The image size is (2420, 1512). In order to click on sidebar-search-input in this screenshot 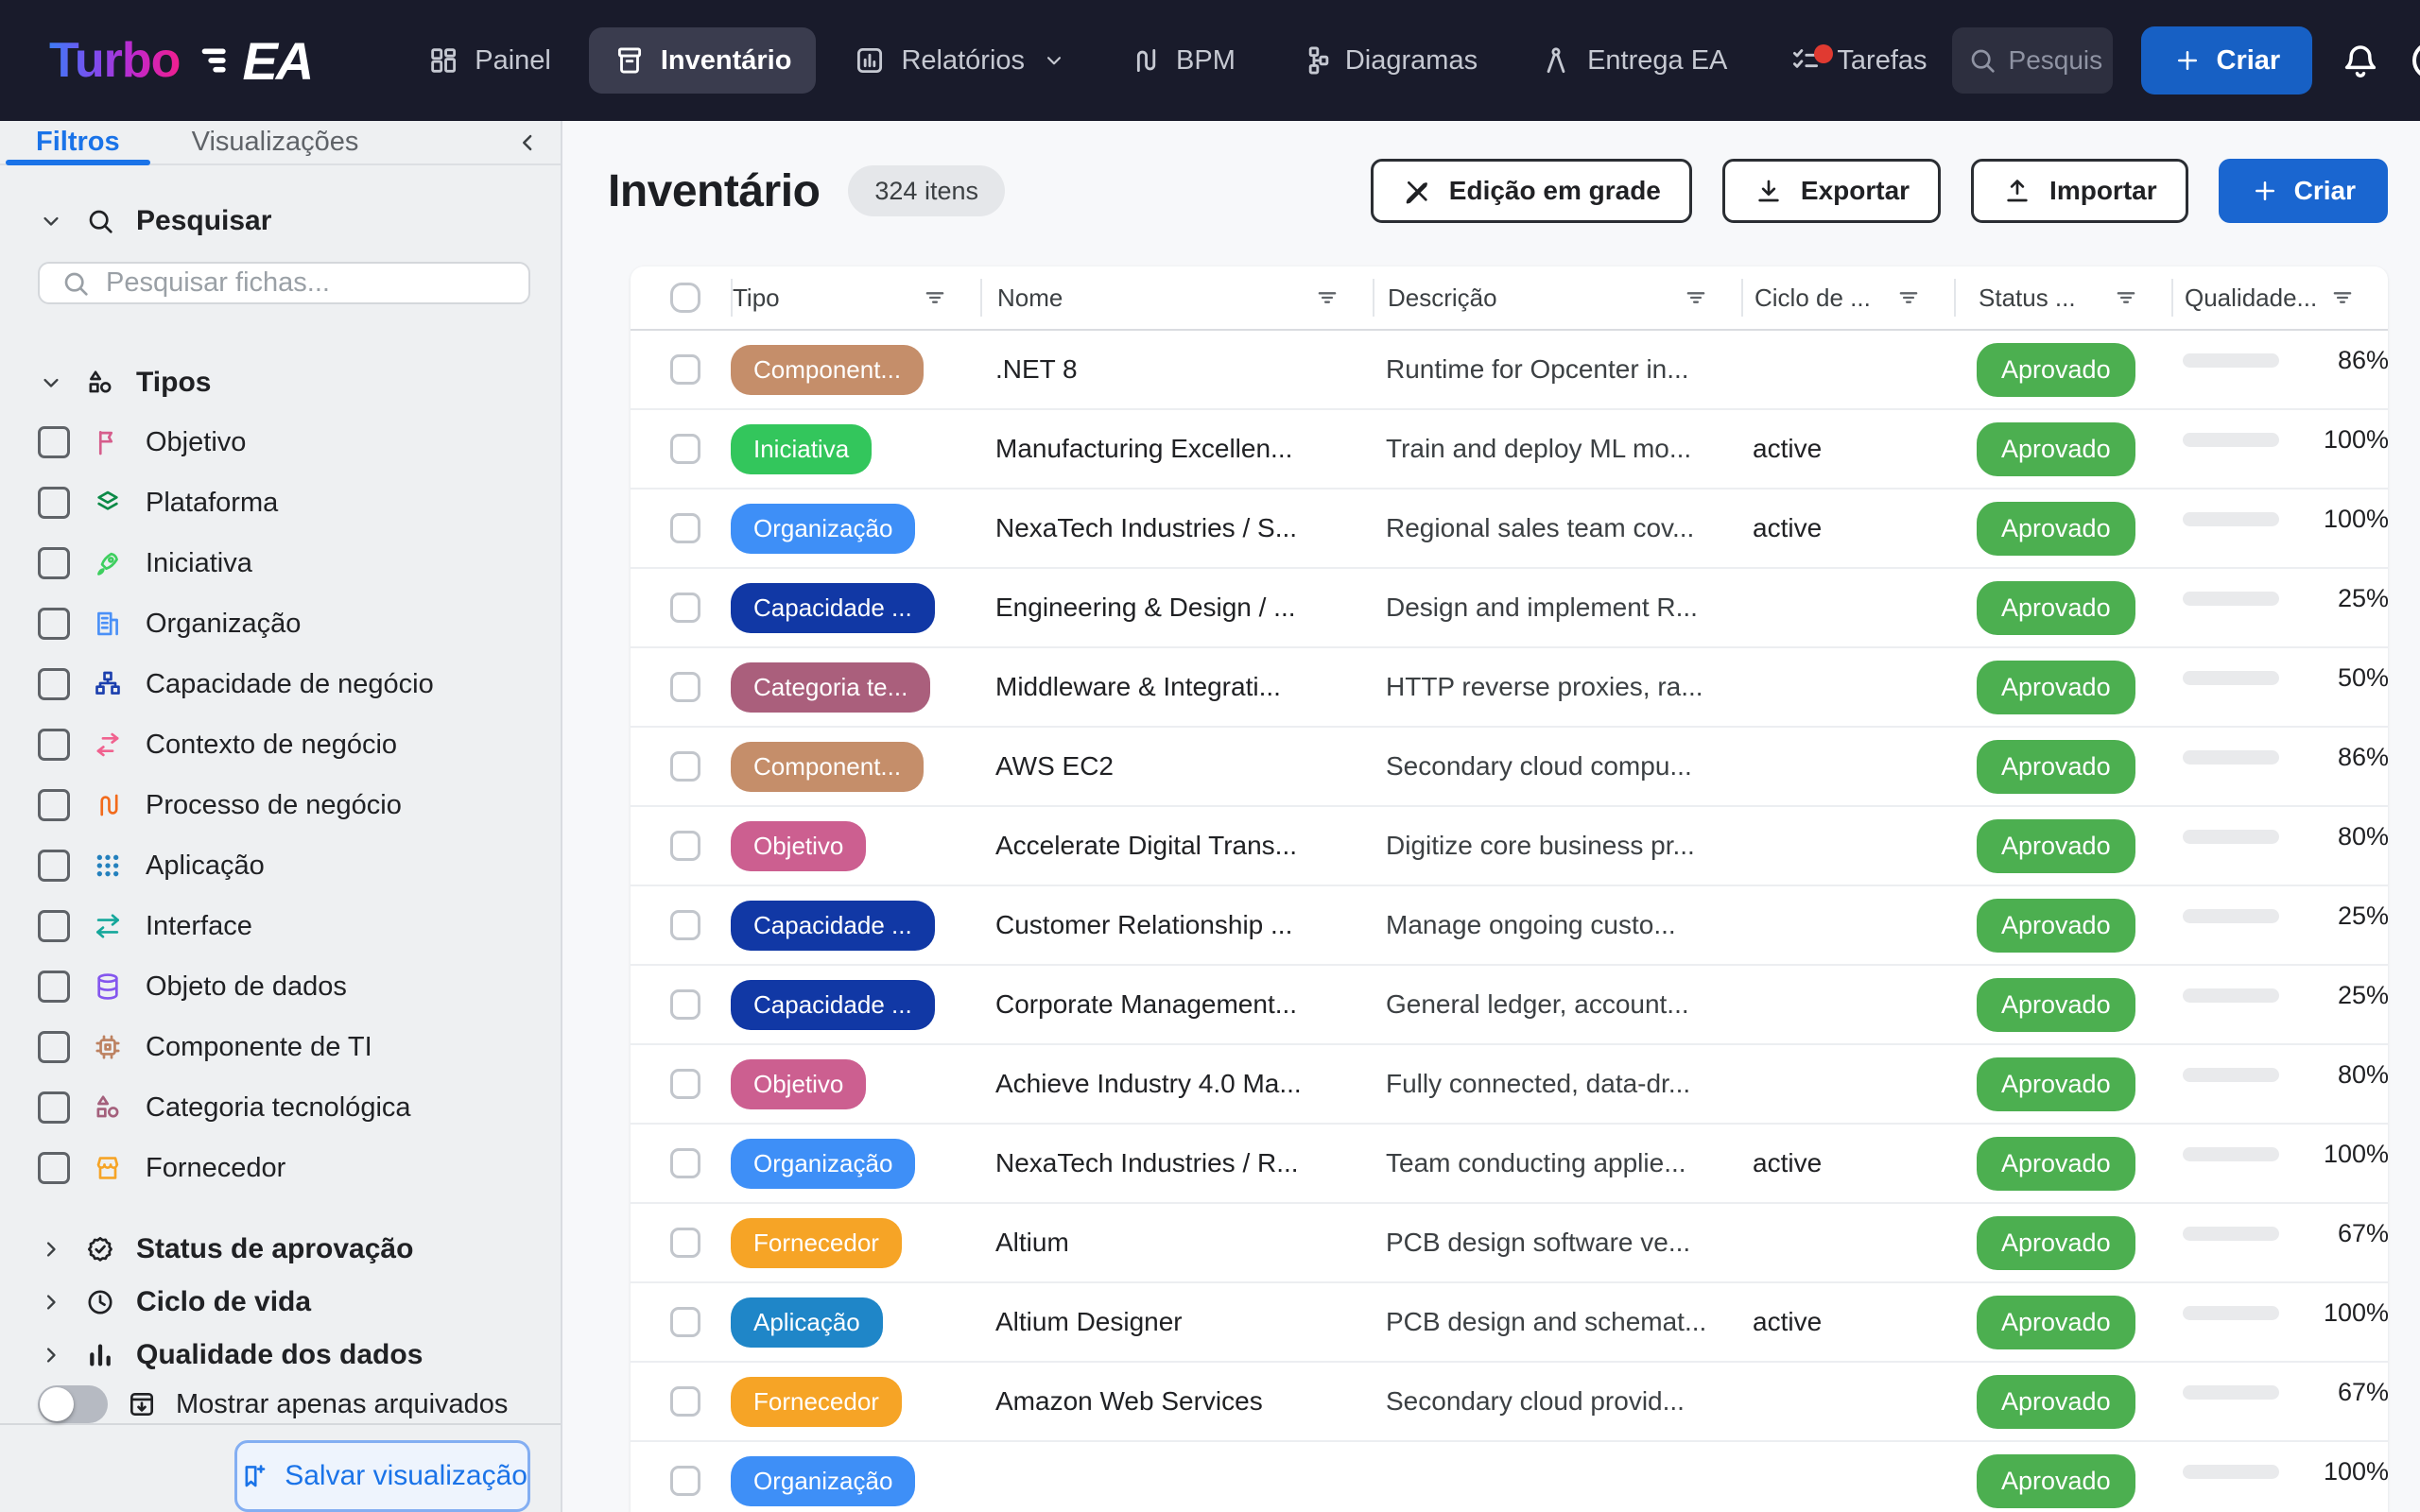, I will do `click(307, 283)`.